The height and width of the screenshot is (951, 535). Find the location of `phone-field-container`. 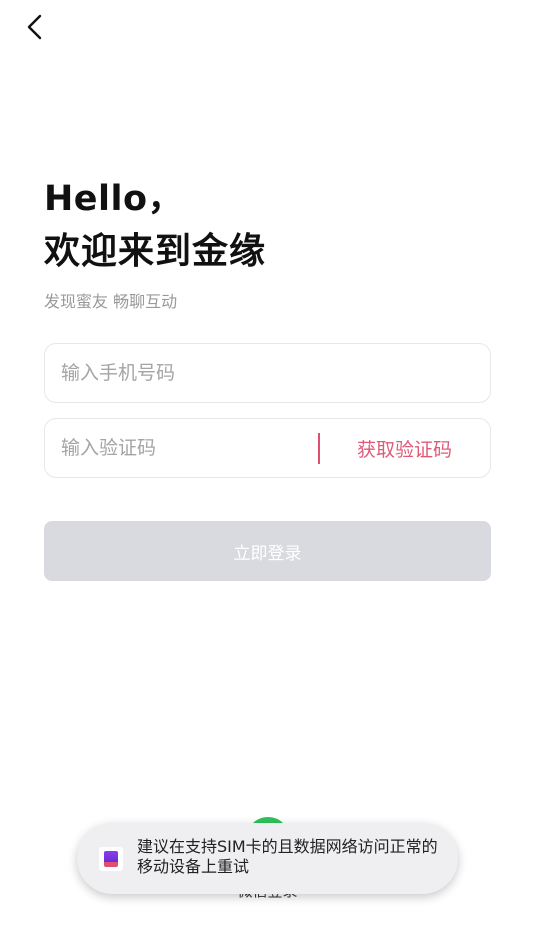

phone-field-container is located at coordinates (267, 373).